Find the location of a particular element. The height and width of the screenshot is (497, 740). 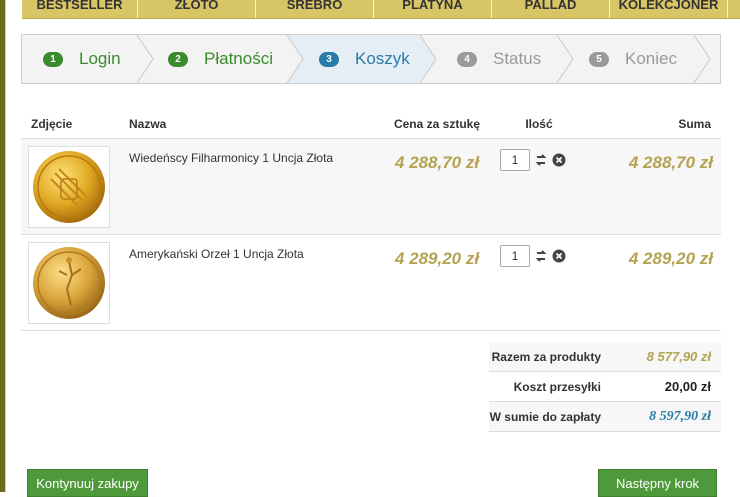

step-login: 1 Login is located at coordinates (82, 59).